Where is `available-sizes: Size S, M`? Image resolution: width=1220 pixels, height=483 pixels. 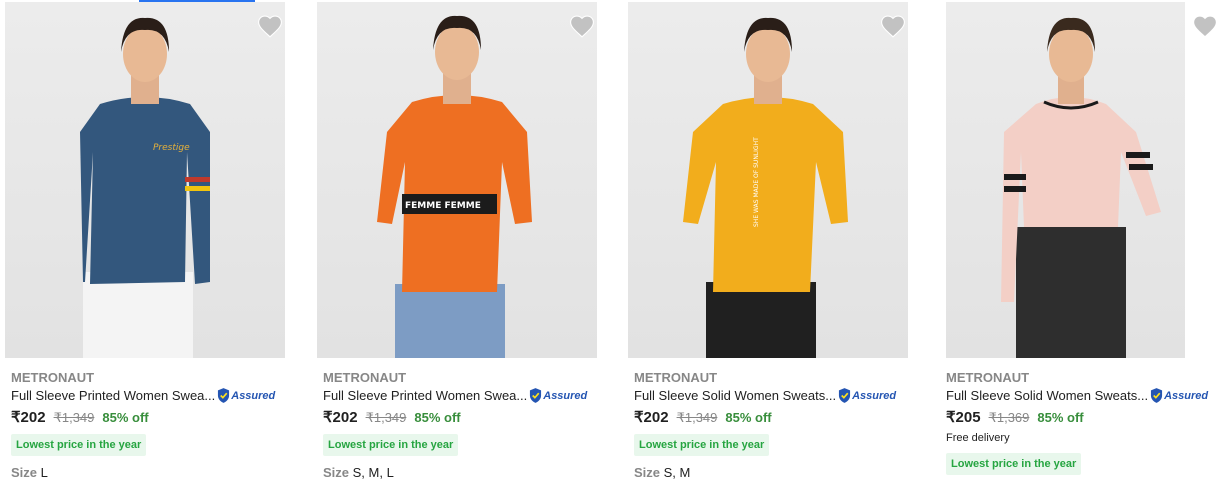 available-sizes: Size S, M is located at coordinates (662, 472).